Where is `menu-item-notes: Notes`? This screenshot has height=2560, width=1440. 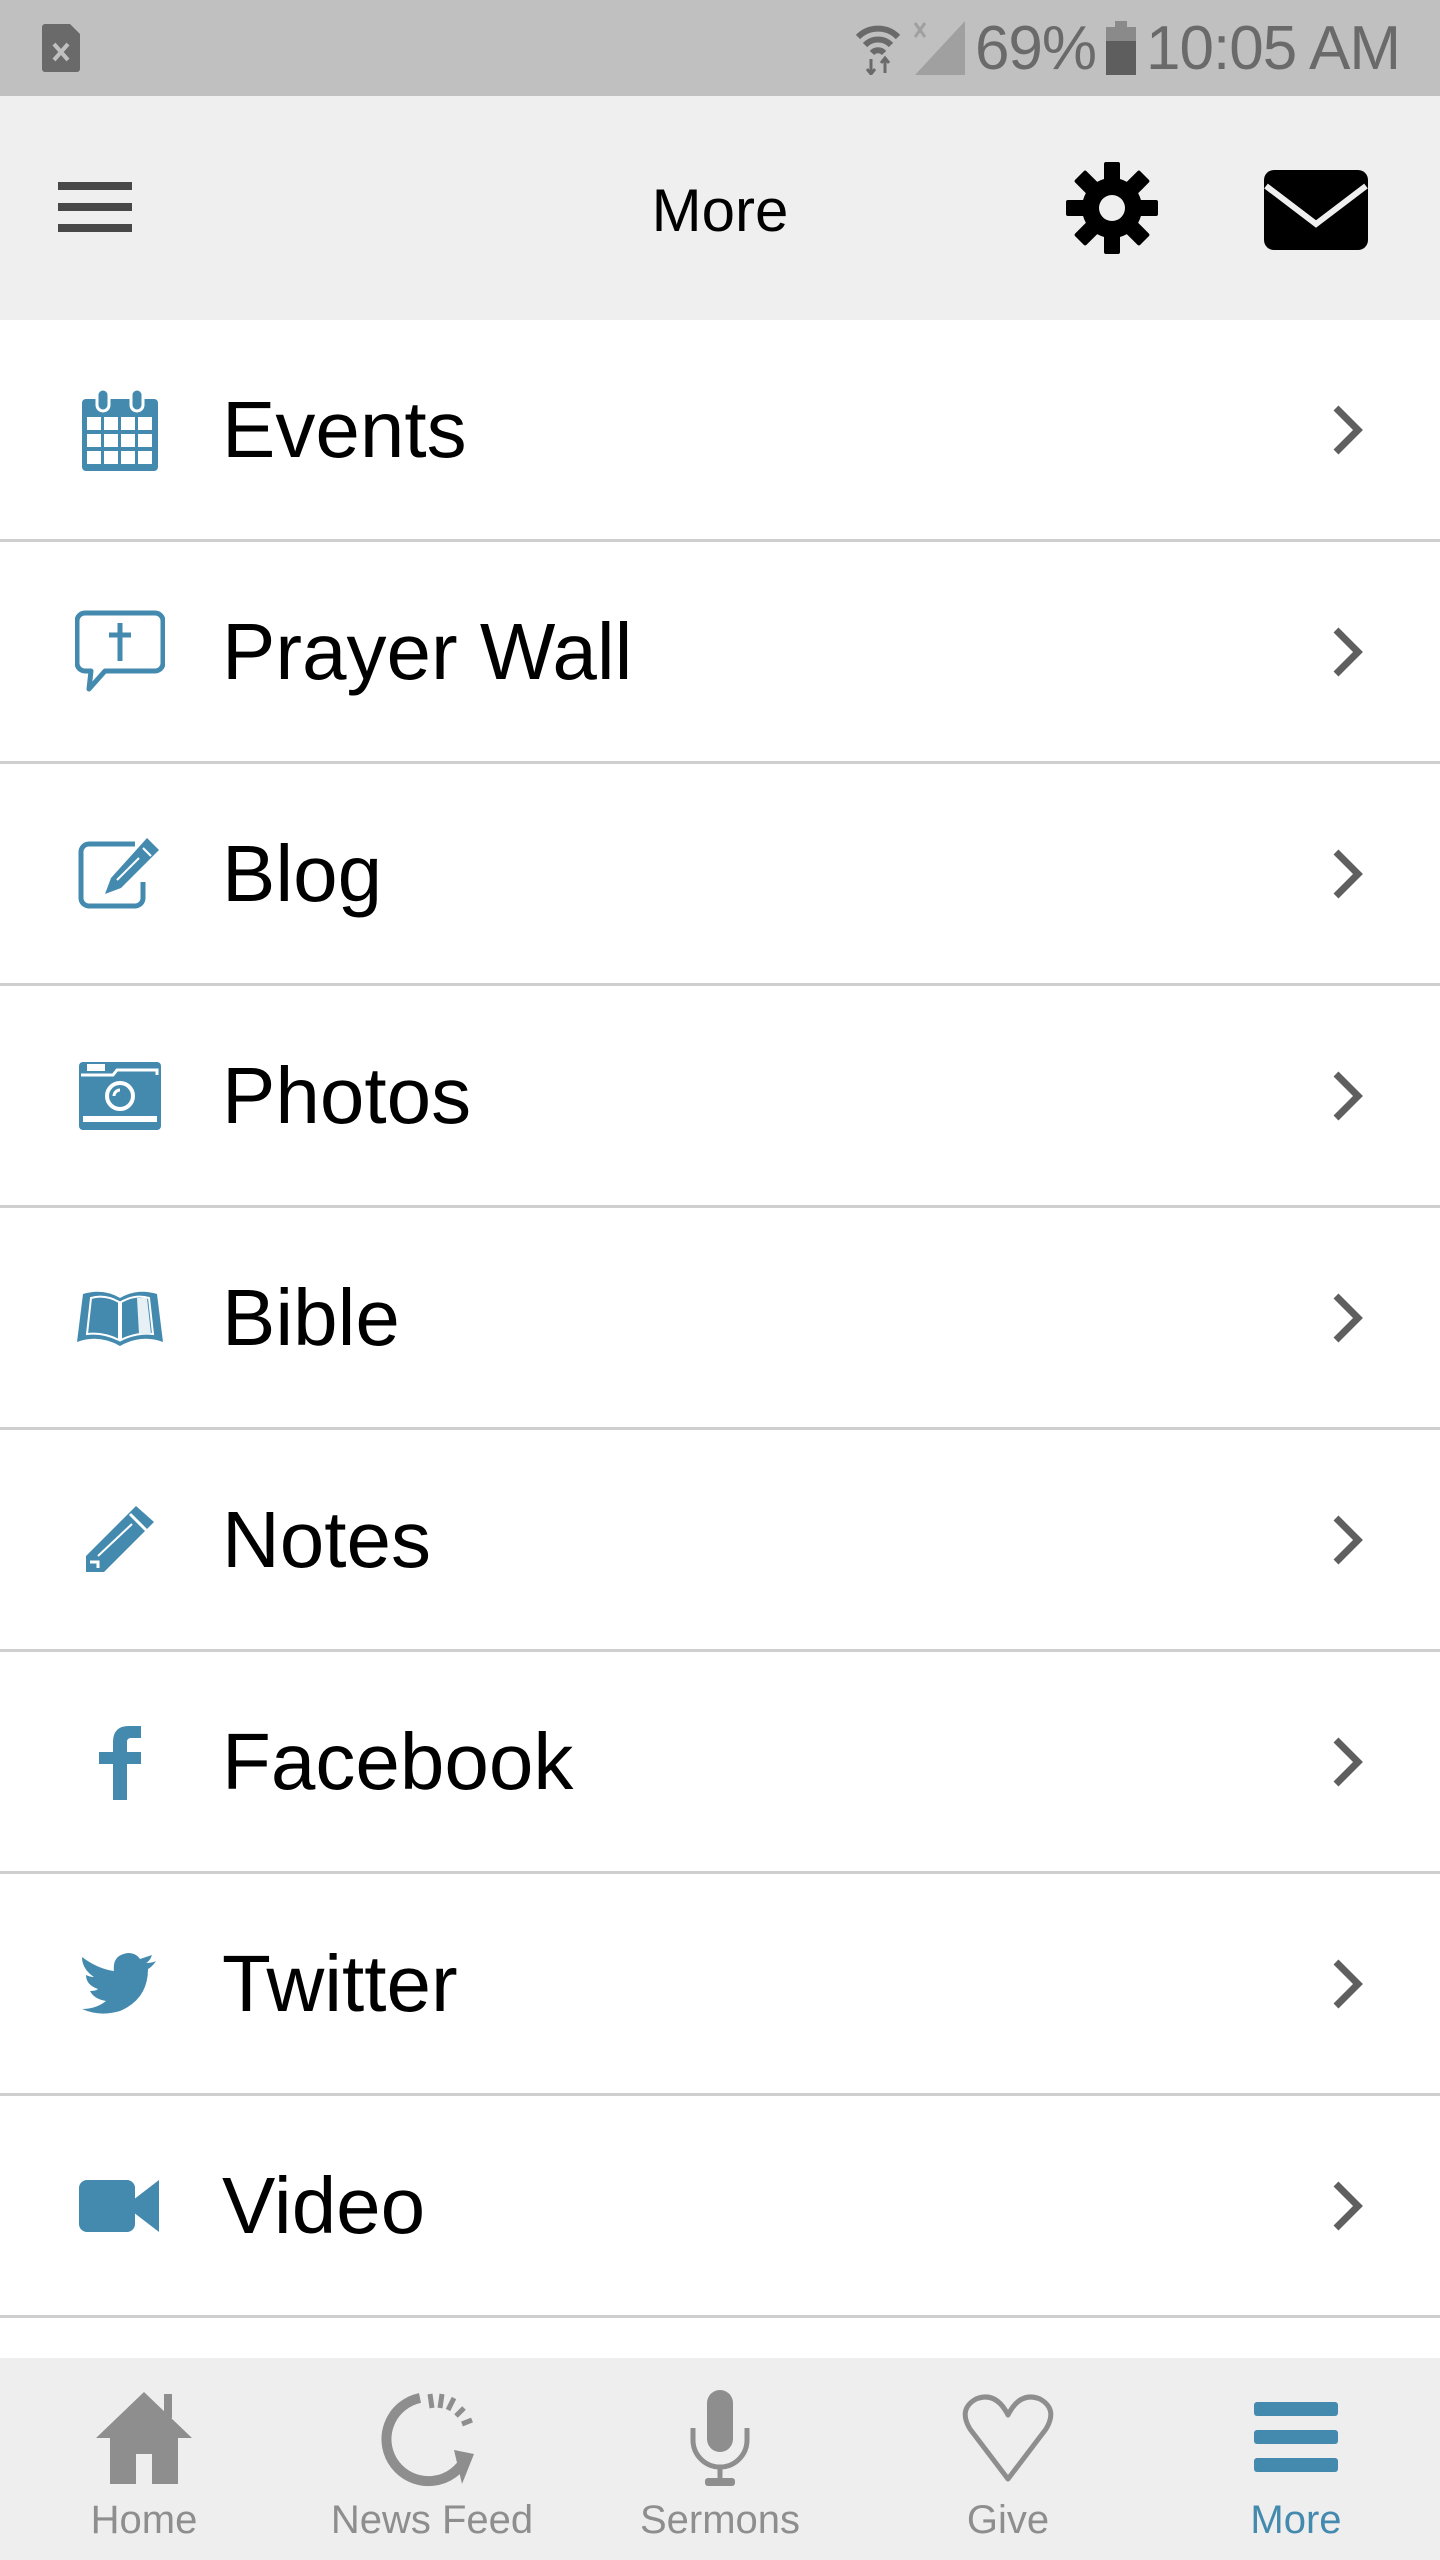
menu-item-notes: Notes is located at coordinates (720, 1541).